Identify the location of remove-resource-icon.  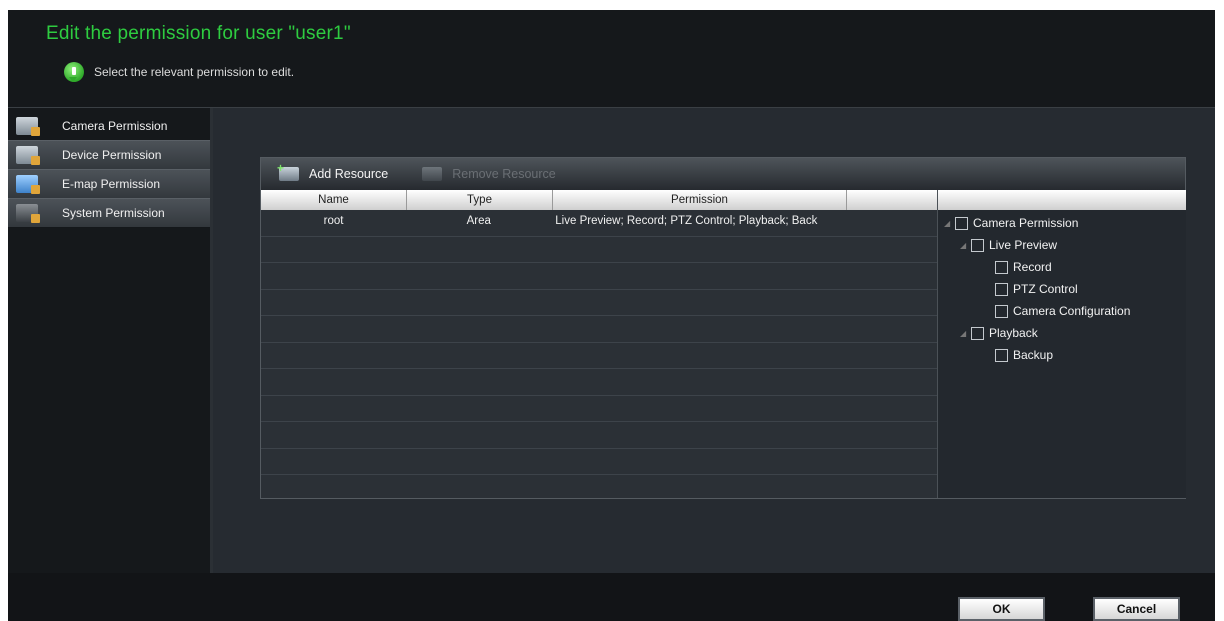
(432, 174).